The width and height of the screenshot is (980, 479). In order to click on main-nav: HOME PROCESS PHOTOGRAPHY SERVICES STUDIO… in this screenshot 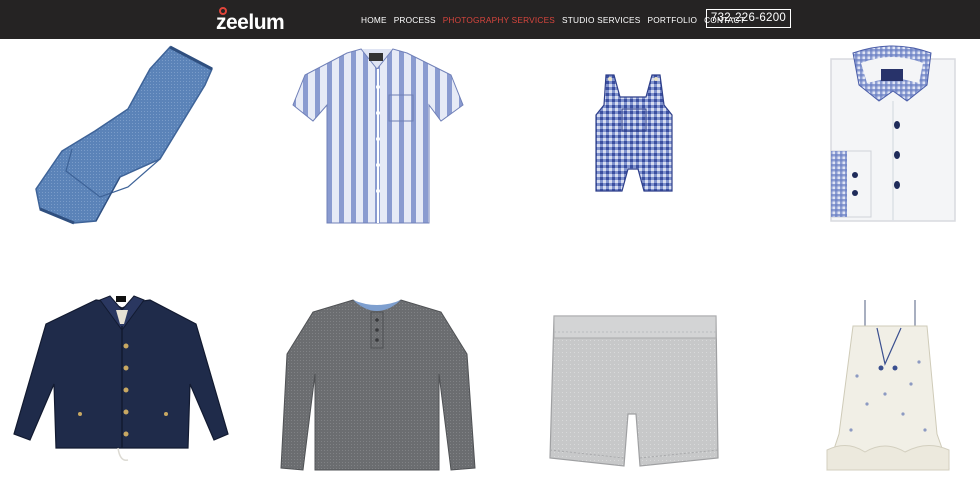, I will do `click(556, 19)`.